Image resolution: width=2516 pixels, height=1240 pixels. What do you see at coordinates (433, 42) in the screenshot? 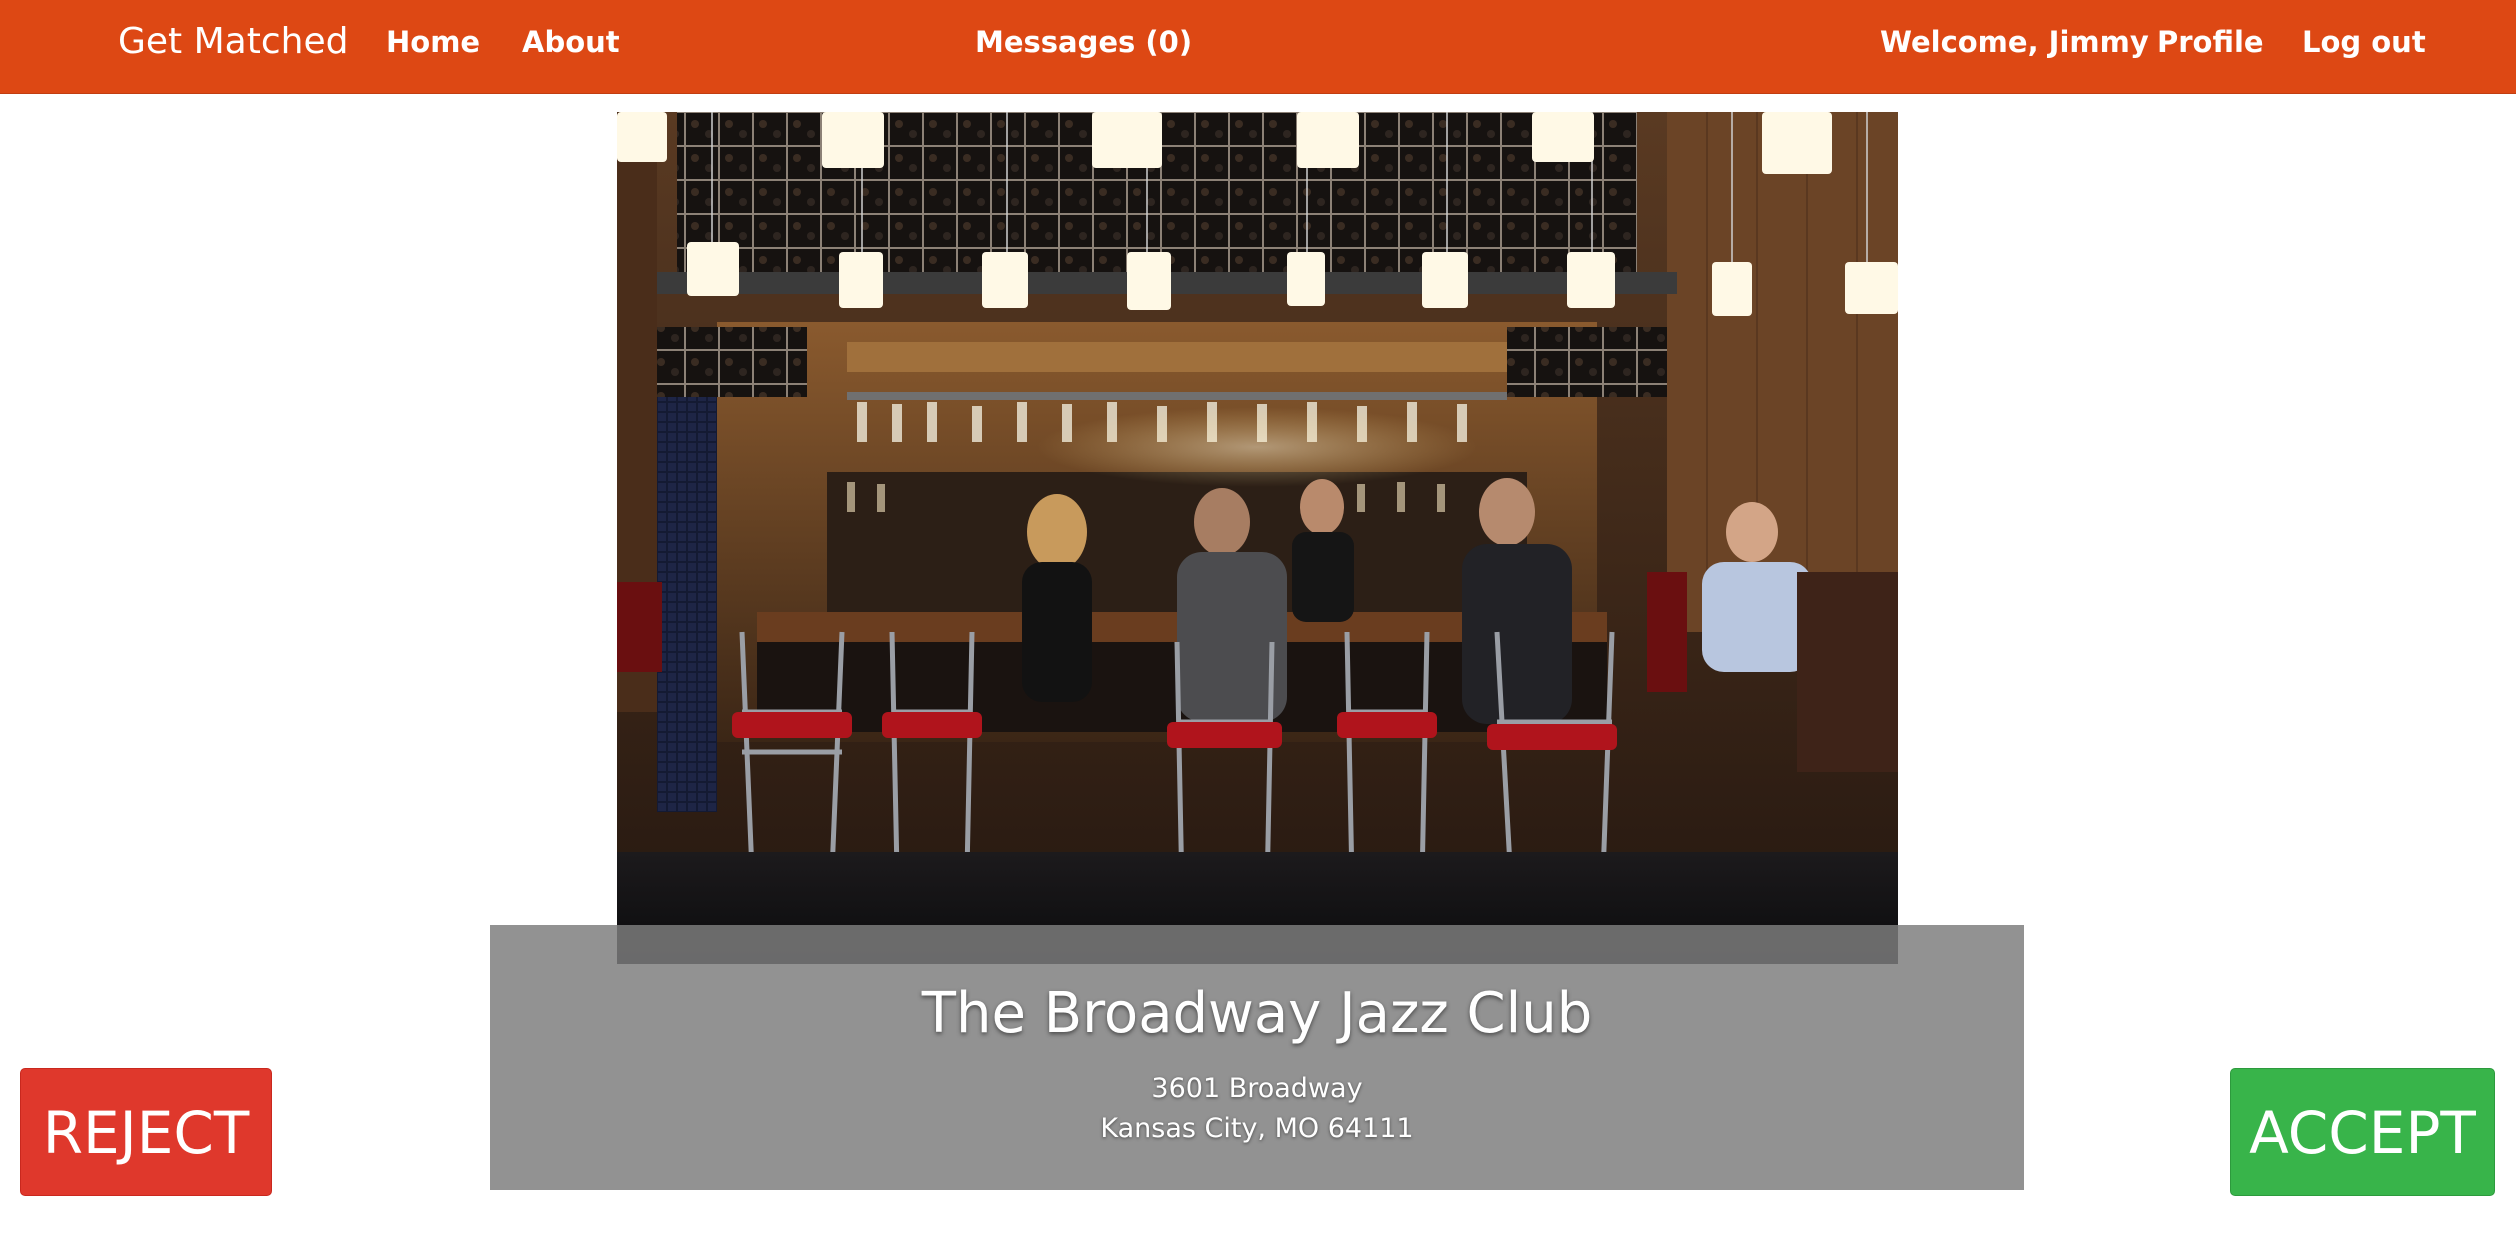
I see `nav-home-link: Home` at bounding box center [433, 42].